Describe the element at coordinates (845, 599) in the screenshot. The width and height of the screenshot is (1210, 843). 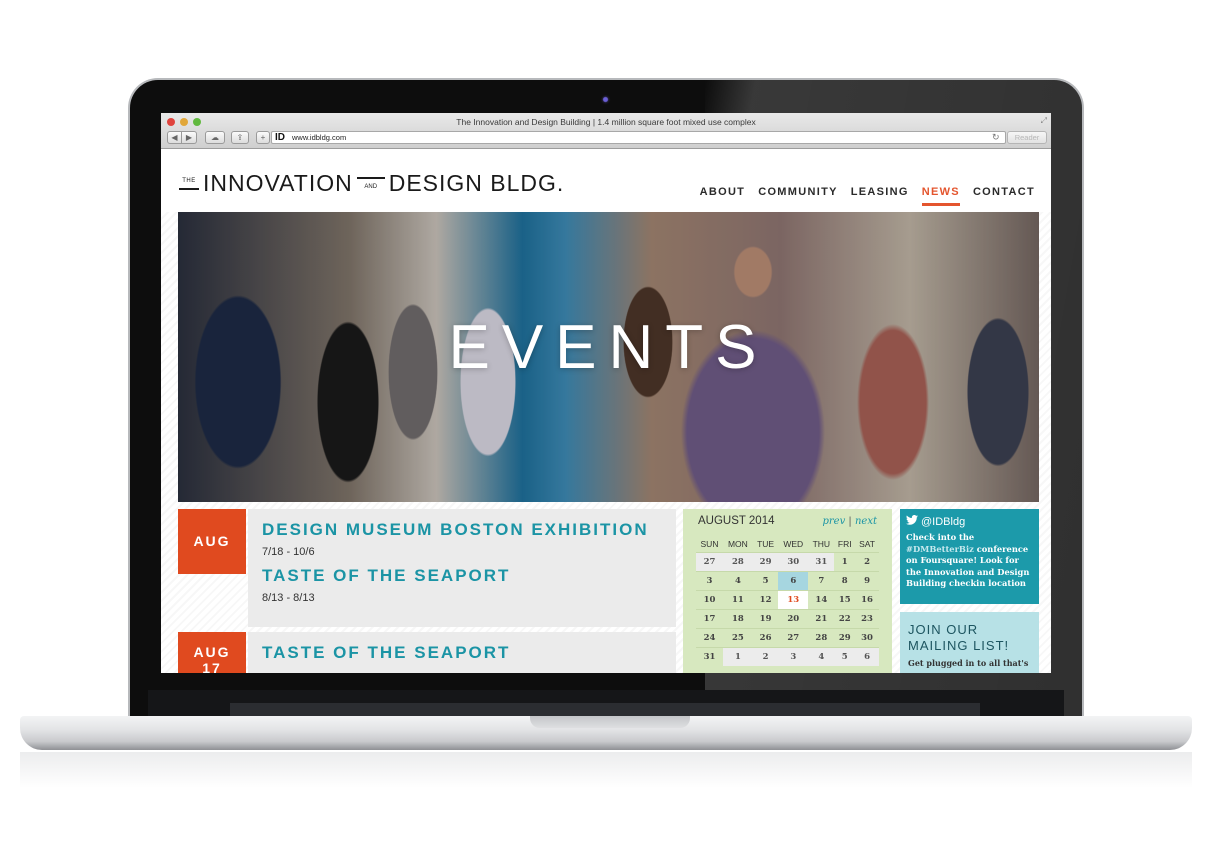
I see `calendar-day: 15` at that location.